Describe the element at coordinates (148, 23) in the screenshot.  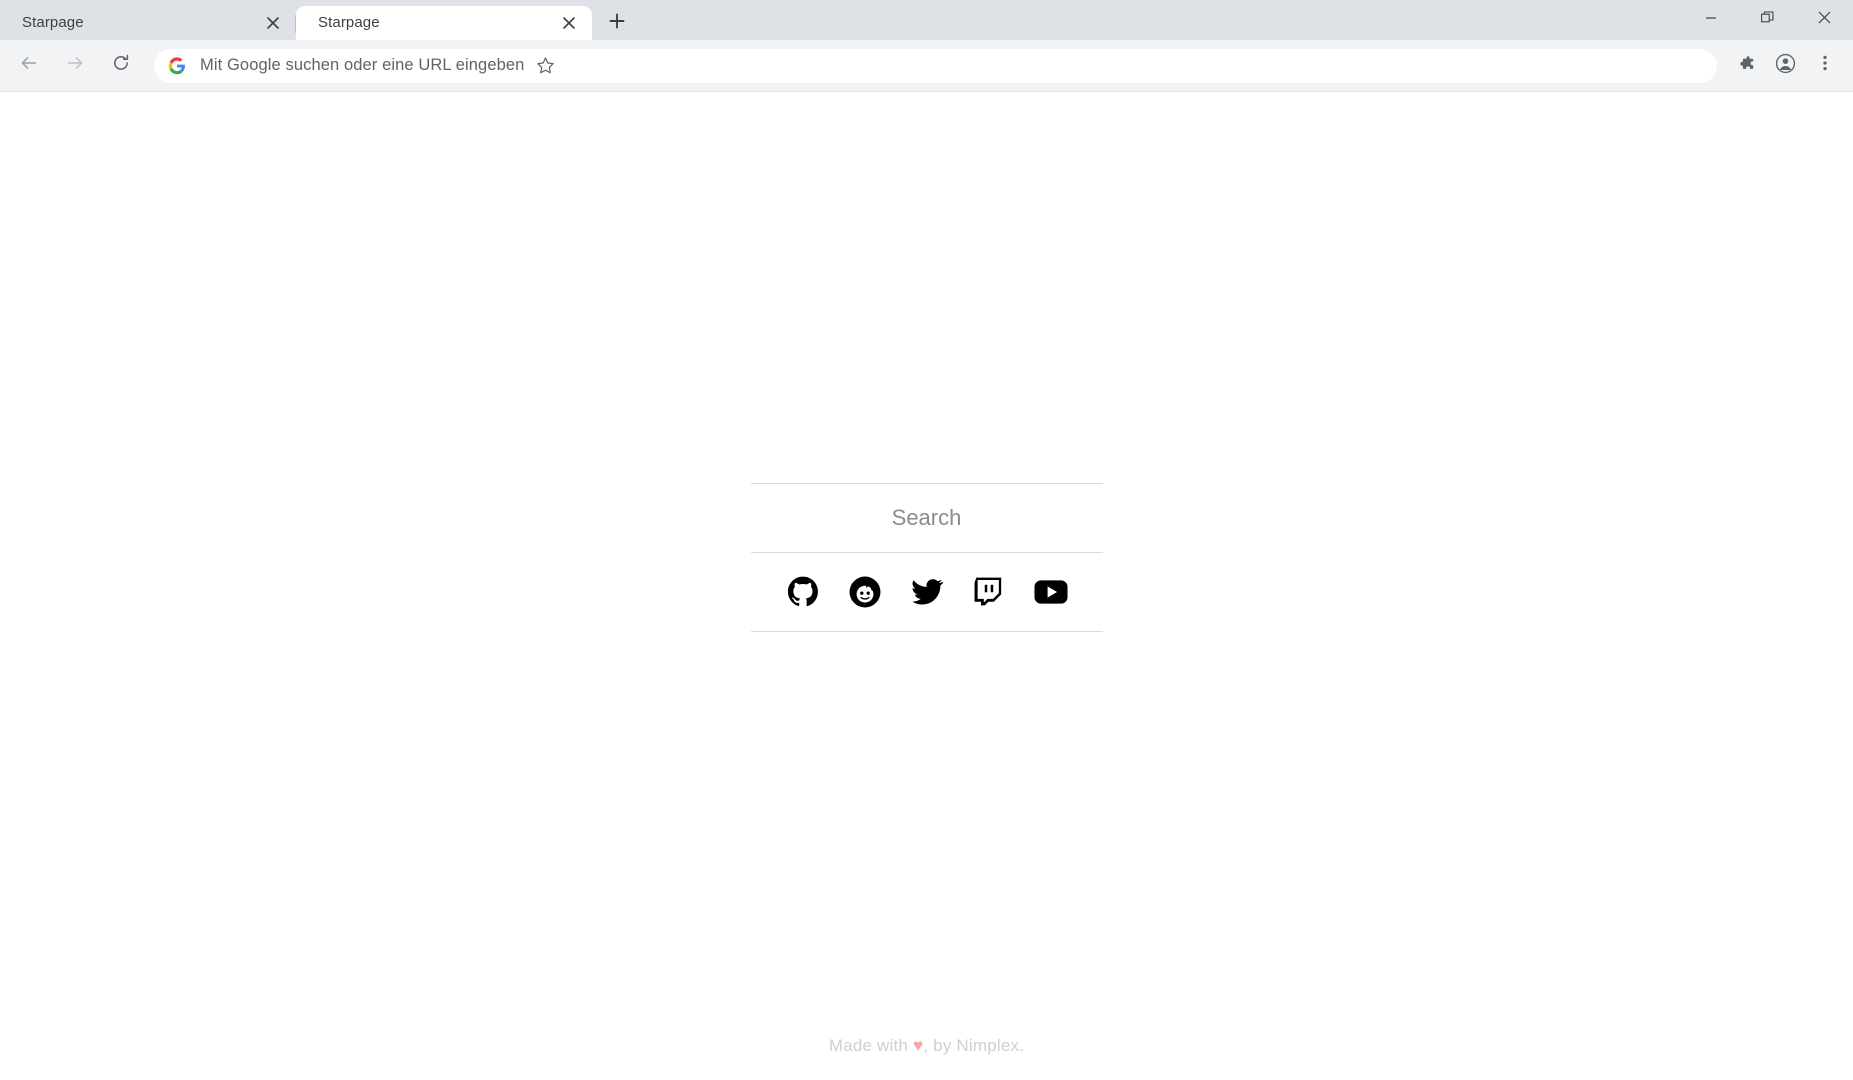
I see `tab-0: Starpage` at that location.